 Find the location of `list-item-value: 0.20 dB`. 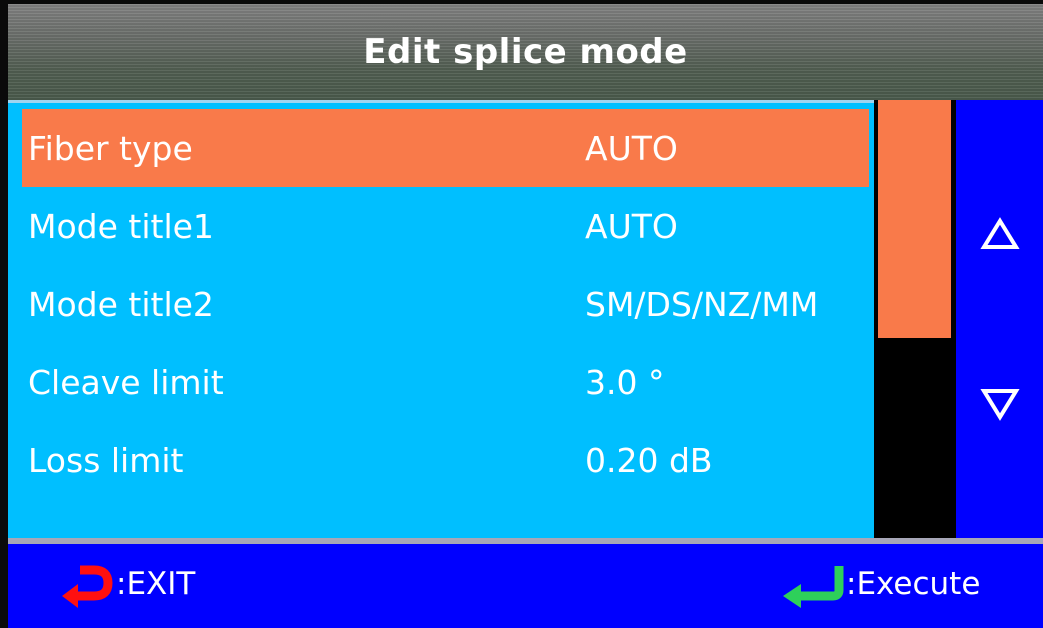

list-item-value: 0.20 dB is located at coordinates (649, 460).